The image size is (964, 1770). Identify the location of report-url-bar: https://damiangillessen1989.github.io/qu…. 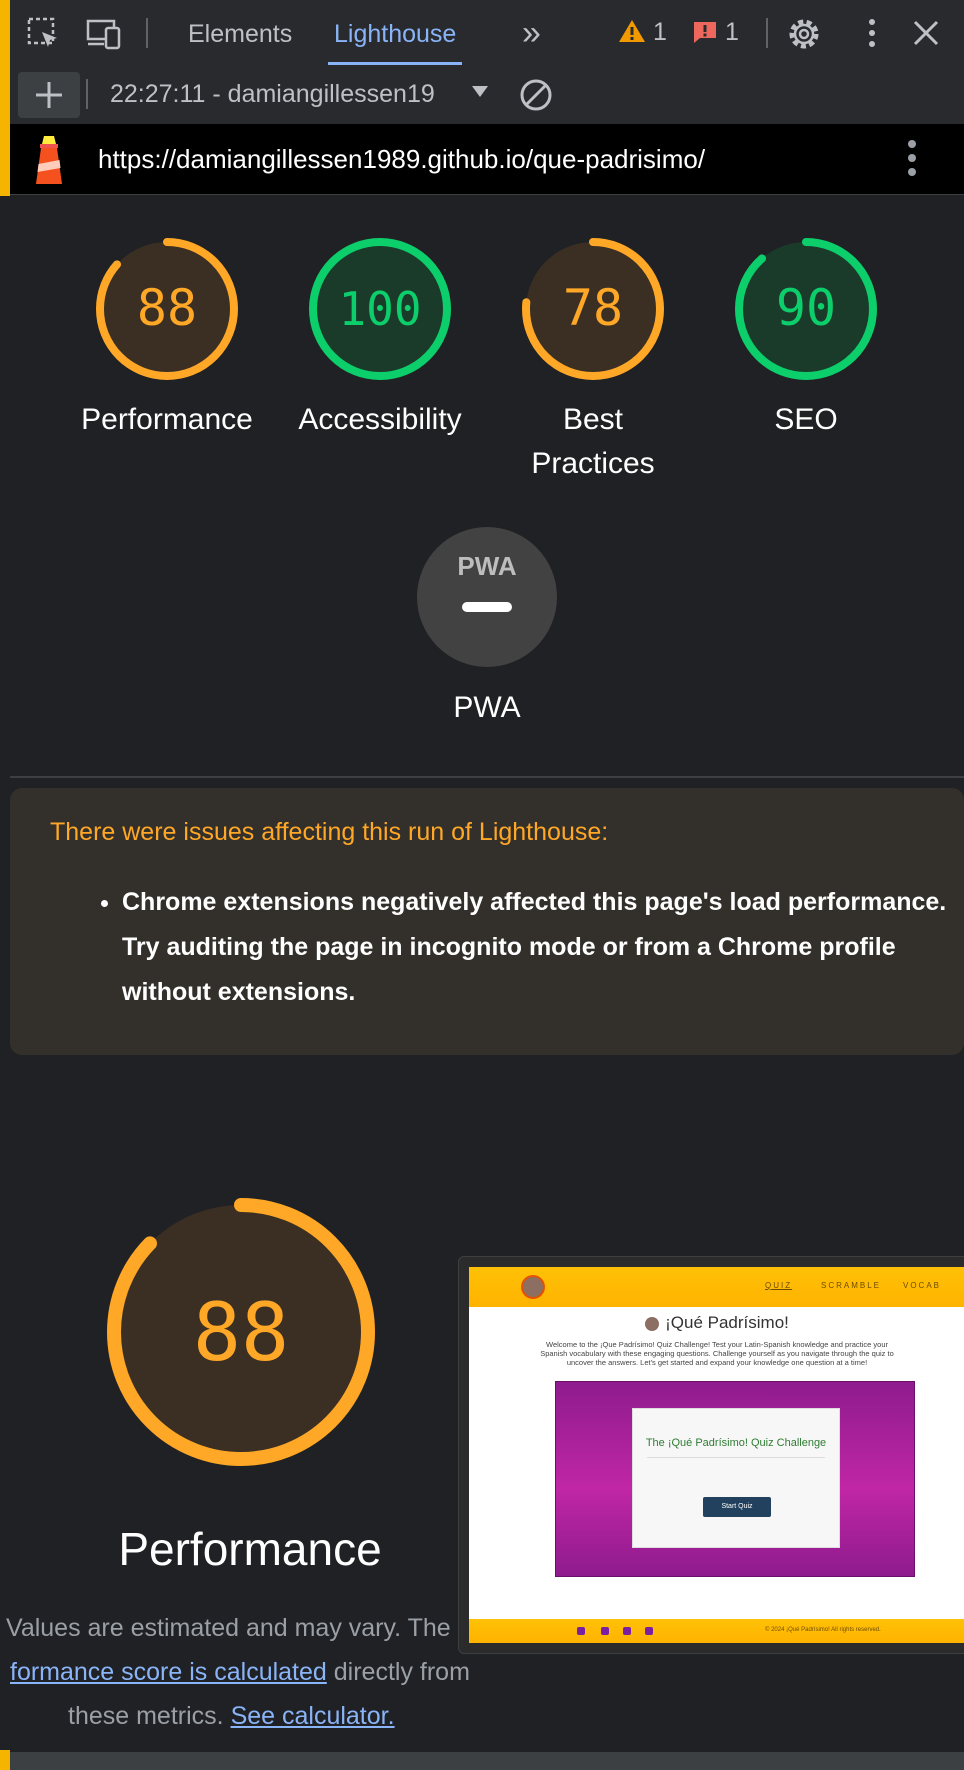
(487, 159).